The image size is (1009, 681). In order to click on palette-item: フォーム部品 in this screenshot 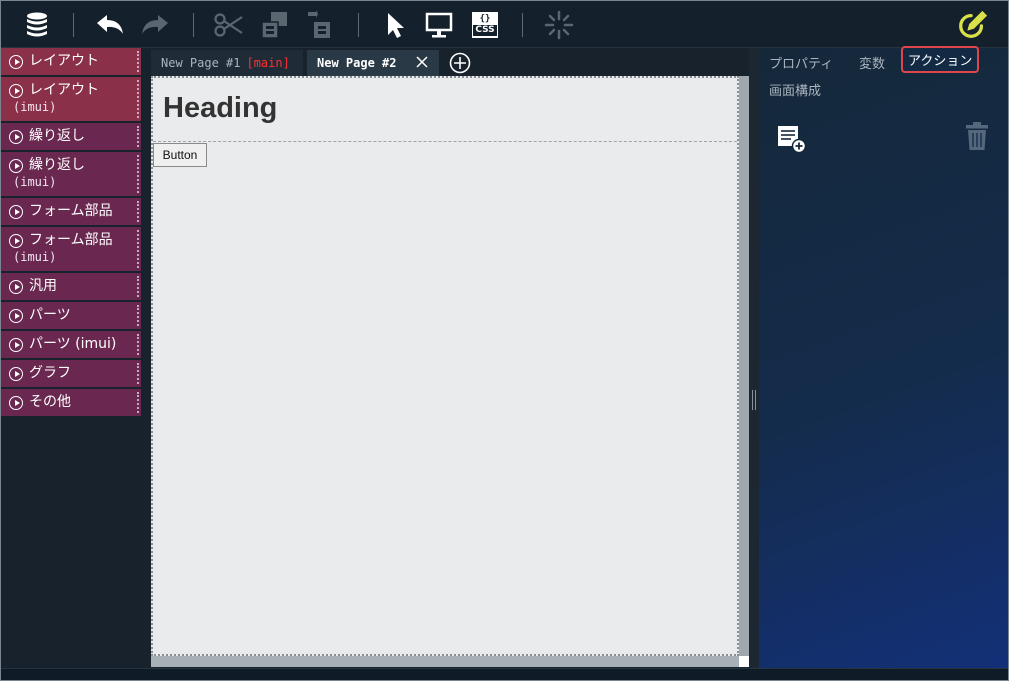, I will do `click(71, 212)`.